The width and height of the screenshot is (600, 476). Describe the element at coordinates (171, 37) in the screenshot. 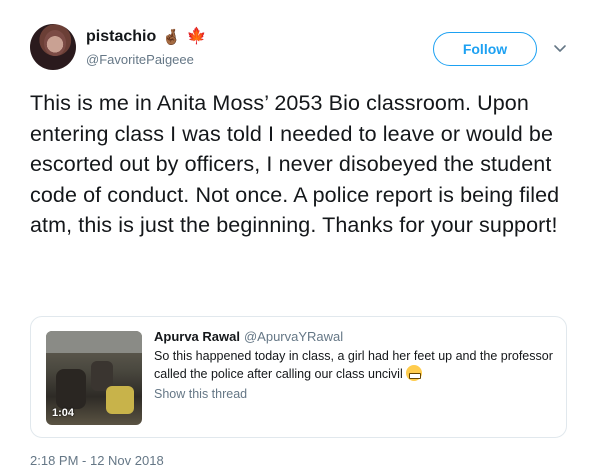

I see `crossed-fingers-emoji: 🤞🏾` at that location.